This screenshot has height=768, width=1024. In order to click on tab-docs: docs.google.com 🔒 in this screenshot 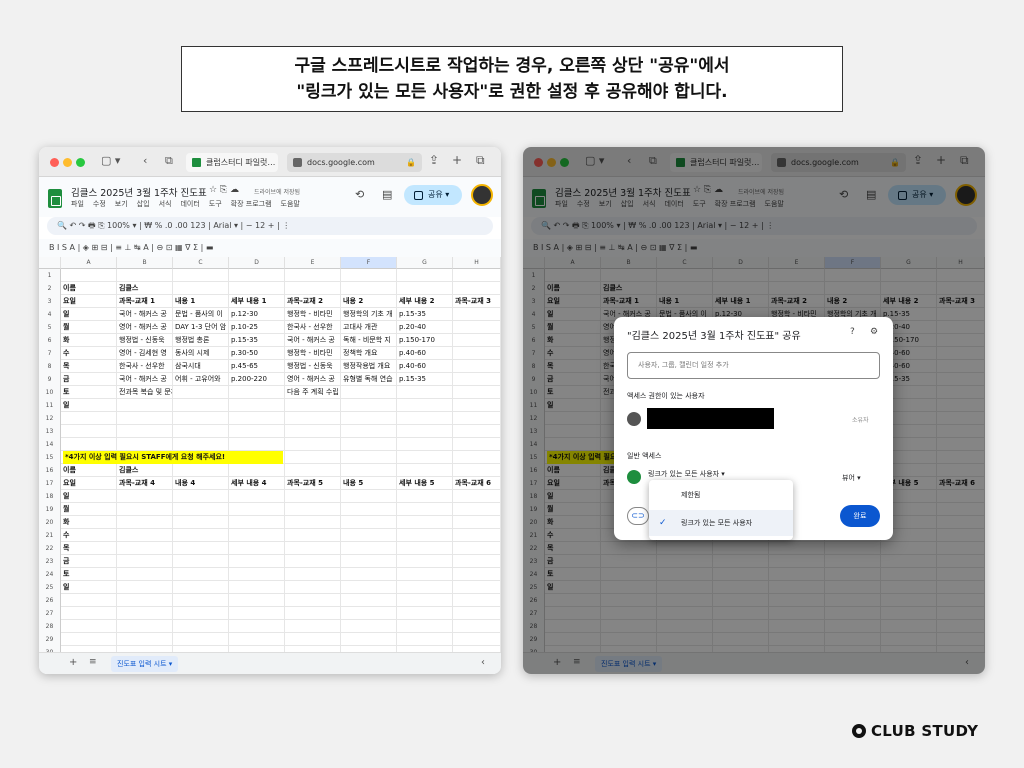, I will do `click(354, 162)`.